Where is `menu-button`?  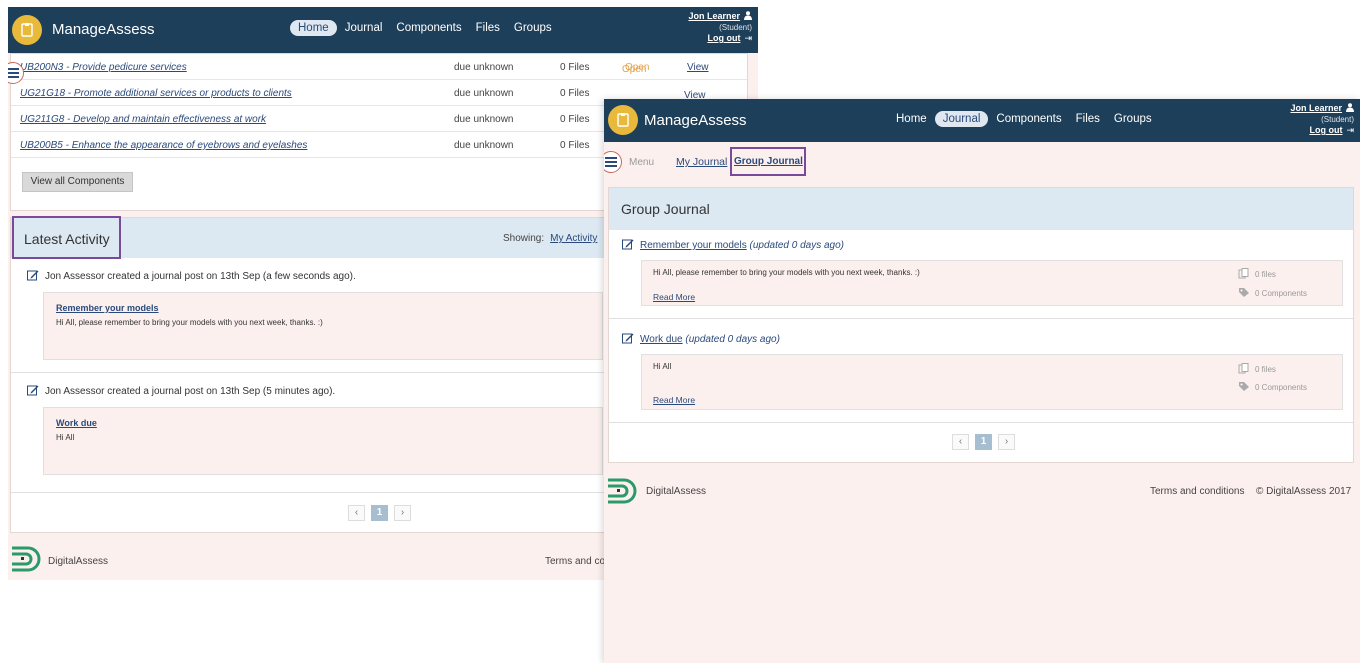
menu-button is located at coordinates (613, 162).